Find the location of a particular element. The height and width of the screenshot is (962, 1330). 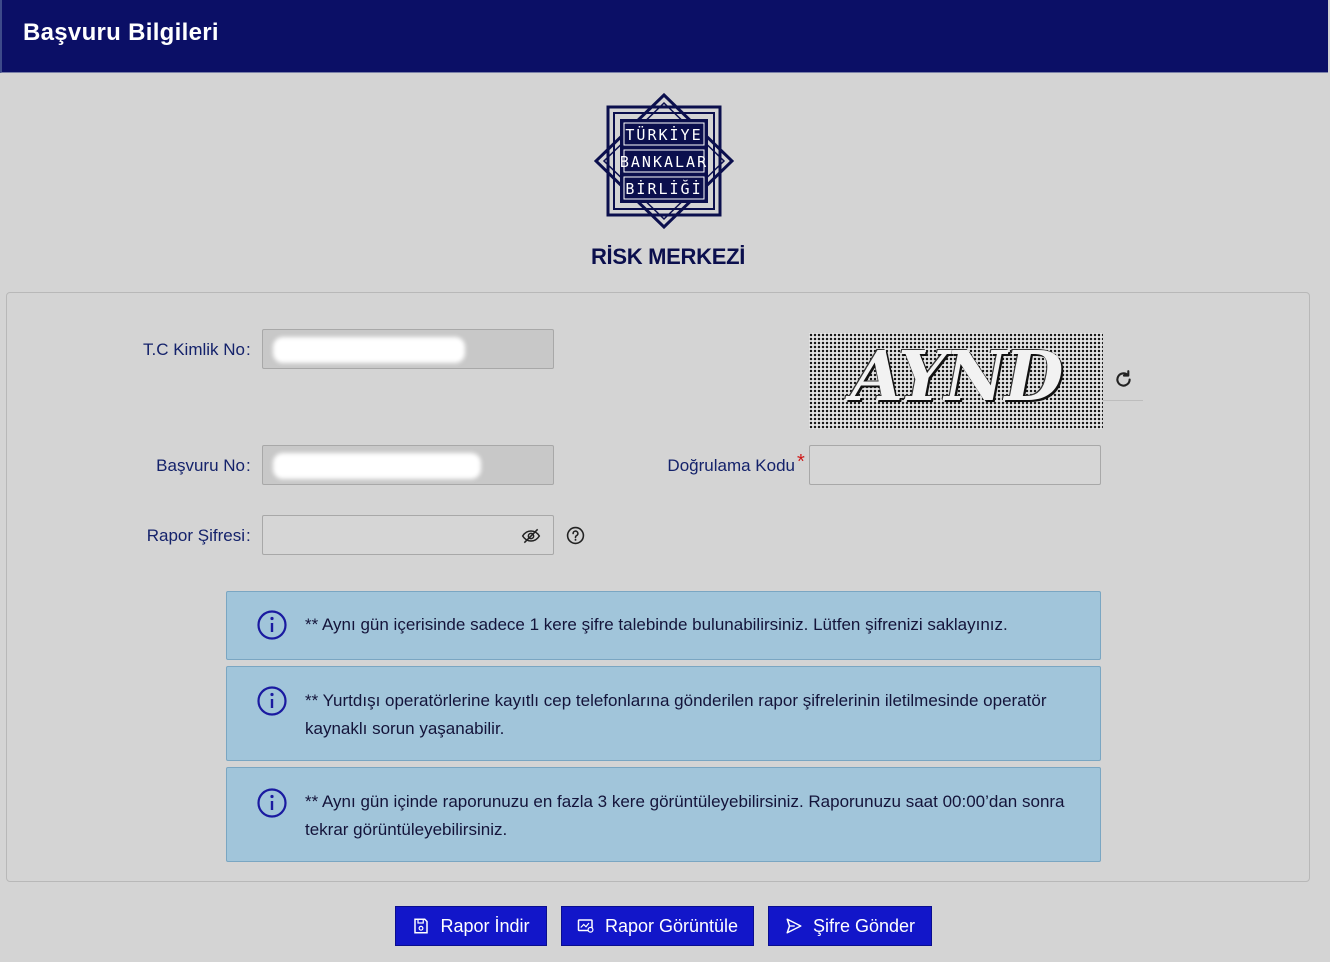

eye-slash-icon is located at coordinates (531, 536).